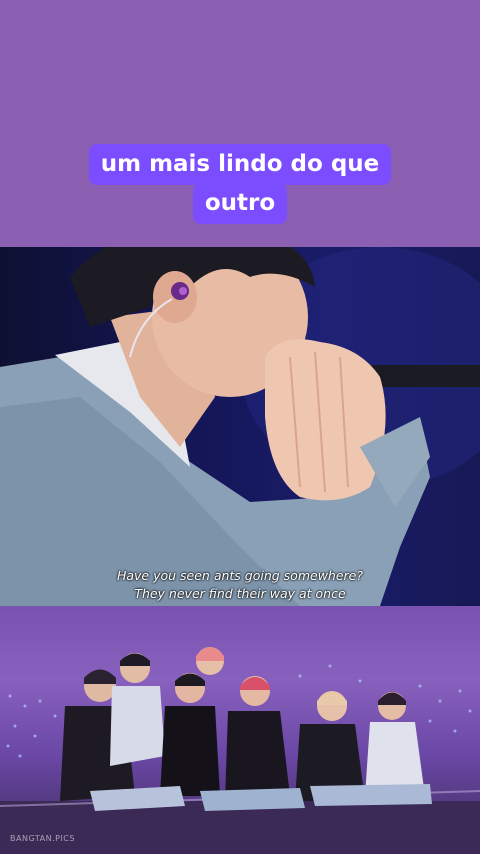 The width and height of the screenshot is (480, 854). I want to click on watermark: BANGTAN.PICS, so click(42, 838).